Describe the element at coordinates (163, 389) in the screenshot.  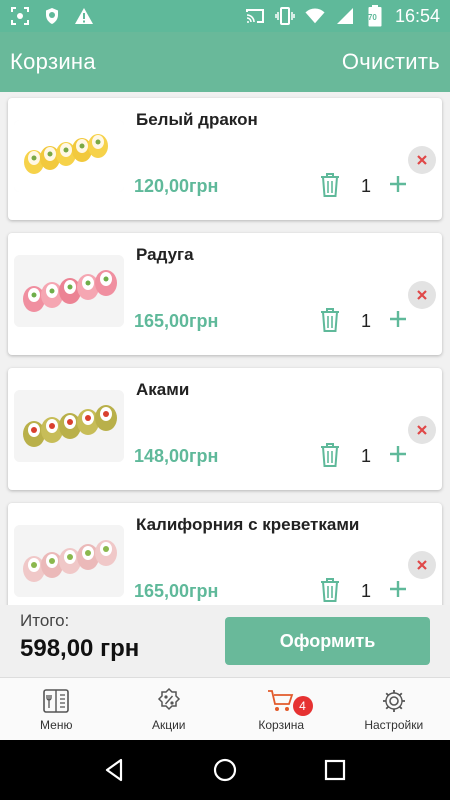
I see `item-name: Аками` at that location.